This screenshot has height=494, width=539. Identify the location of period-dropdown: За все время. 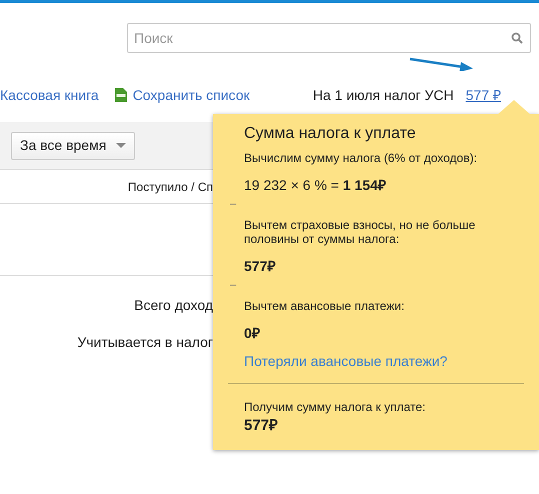
(73, 146).